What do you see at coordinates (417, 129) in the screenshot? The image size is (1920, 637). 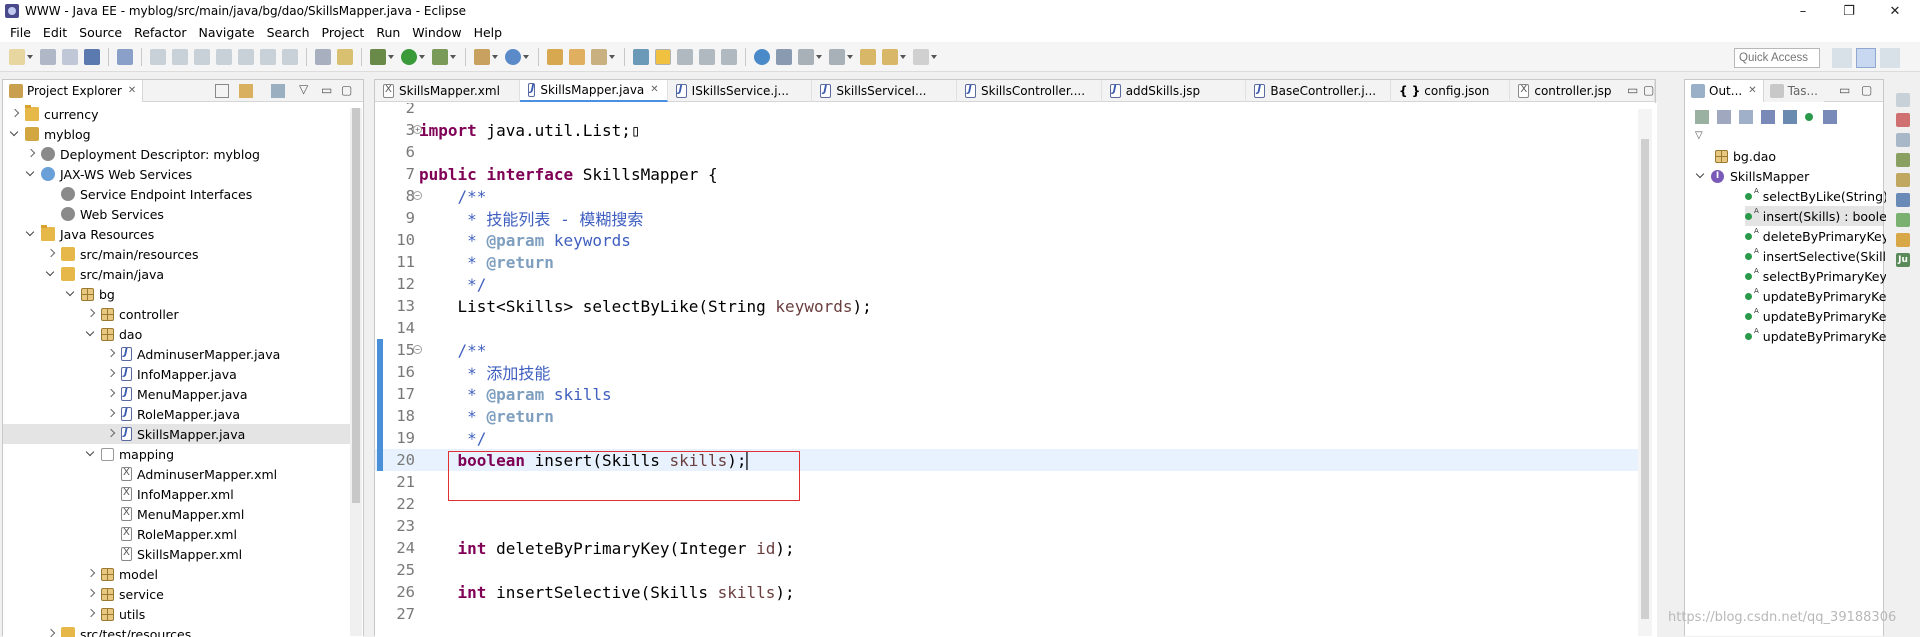 I see `fold-toggle-icon: +` at bounding box center [417, 129].